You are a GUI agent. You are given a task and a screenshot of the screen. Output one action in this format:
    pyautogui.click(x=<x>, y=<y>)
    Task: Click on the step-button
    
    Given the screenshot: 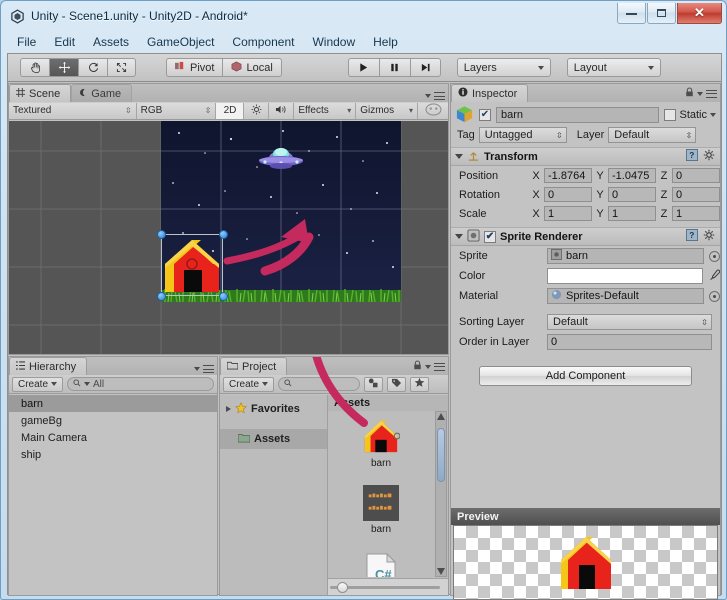 What is the action you would take?
    pyautogui.click(x=425, y=67)
    